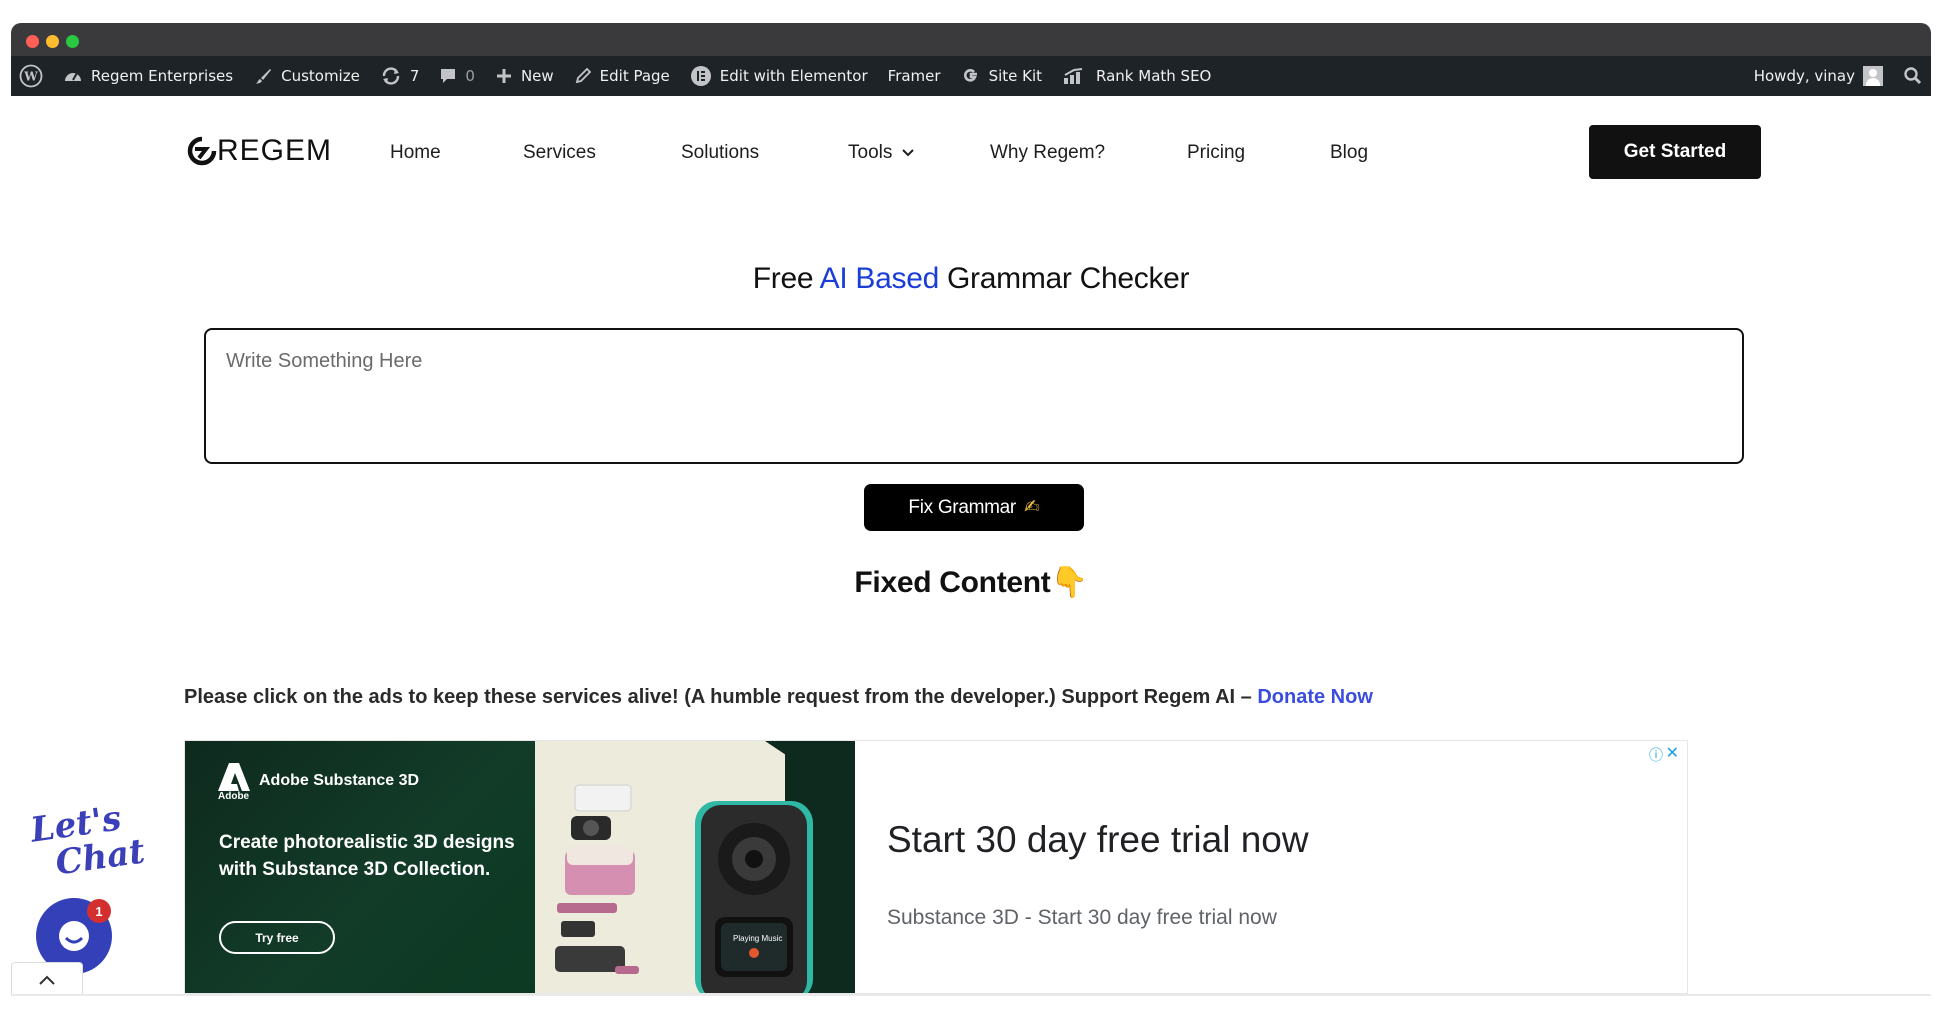 This screenshot has height=1022, width=1942. What do you see at coordinates (448, 76) in the screenshot?
I see `comment-icon` at bounding box center [448, 76].